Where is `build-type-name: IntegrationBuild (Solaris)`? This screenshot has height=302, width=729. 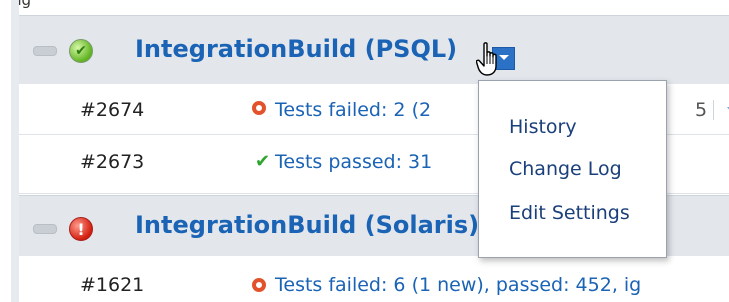
build-type-name: IntegrationBuild (Solaris) is located at coordinates (307, 225).